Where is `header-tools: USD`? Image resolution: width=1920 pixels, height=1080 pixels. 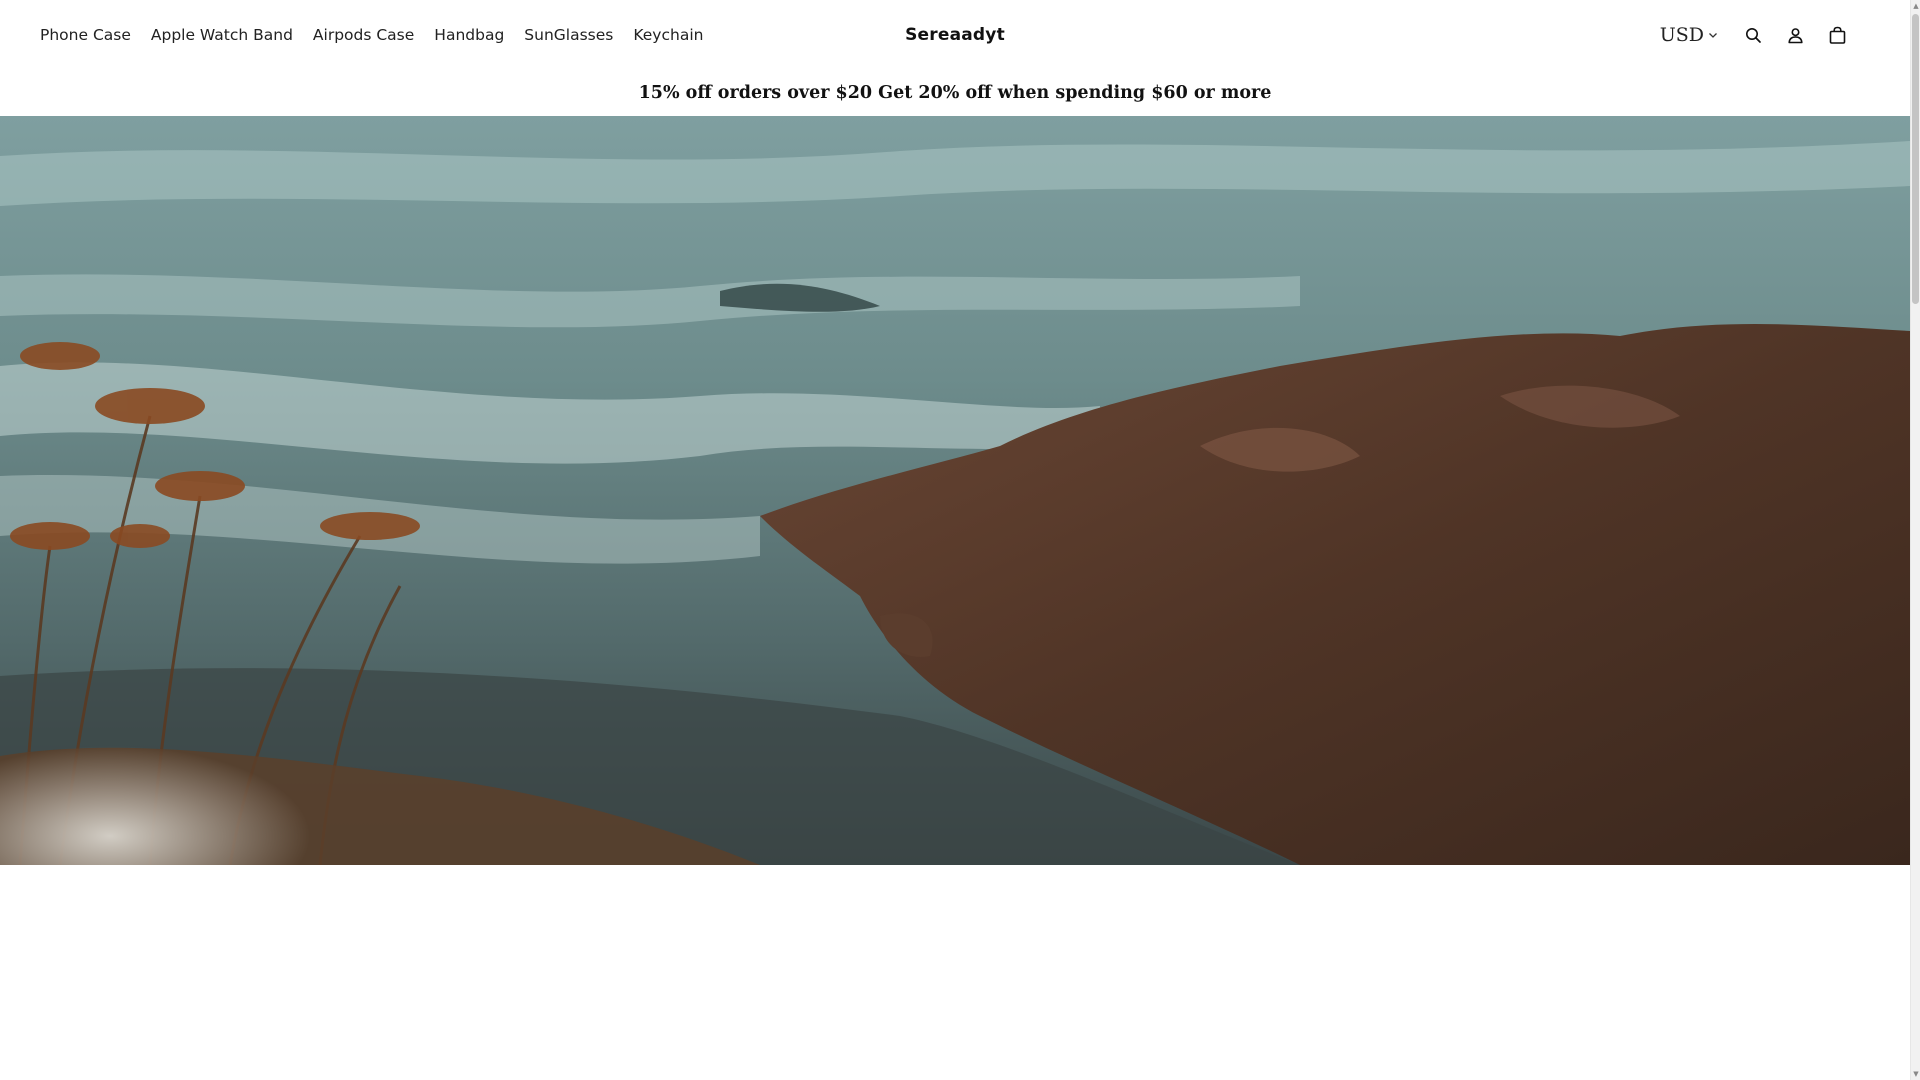 header-tools: USD is located at coordinates (1759, 35).